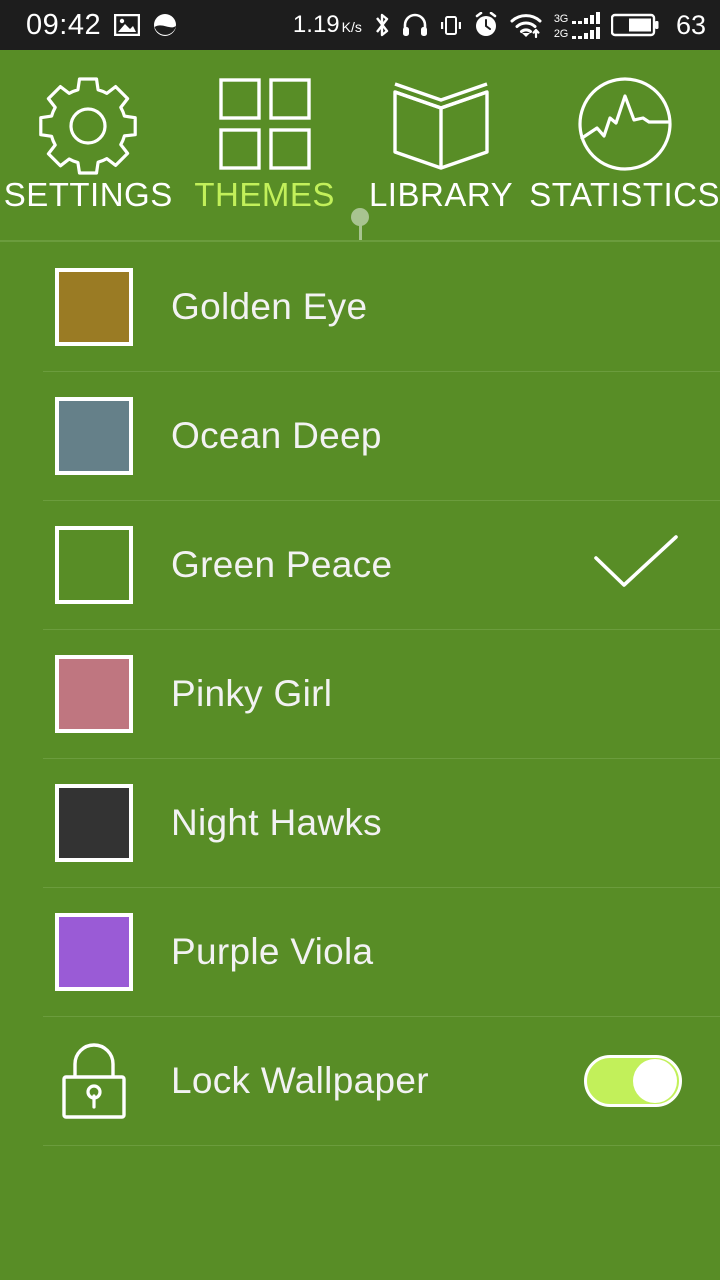  I want to click on theme-name: Ocean Deep, so click(276, 435).